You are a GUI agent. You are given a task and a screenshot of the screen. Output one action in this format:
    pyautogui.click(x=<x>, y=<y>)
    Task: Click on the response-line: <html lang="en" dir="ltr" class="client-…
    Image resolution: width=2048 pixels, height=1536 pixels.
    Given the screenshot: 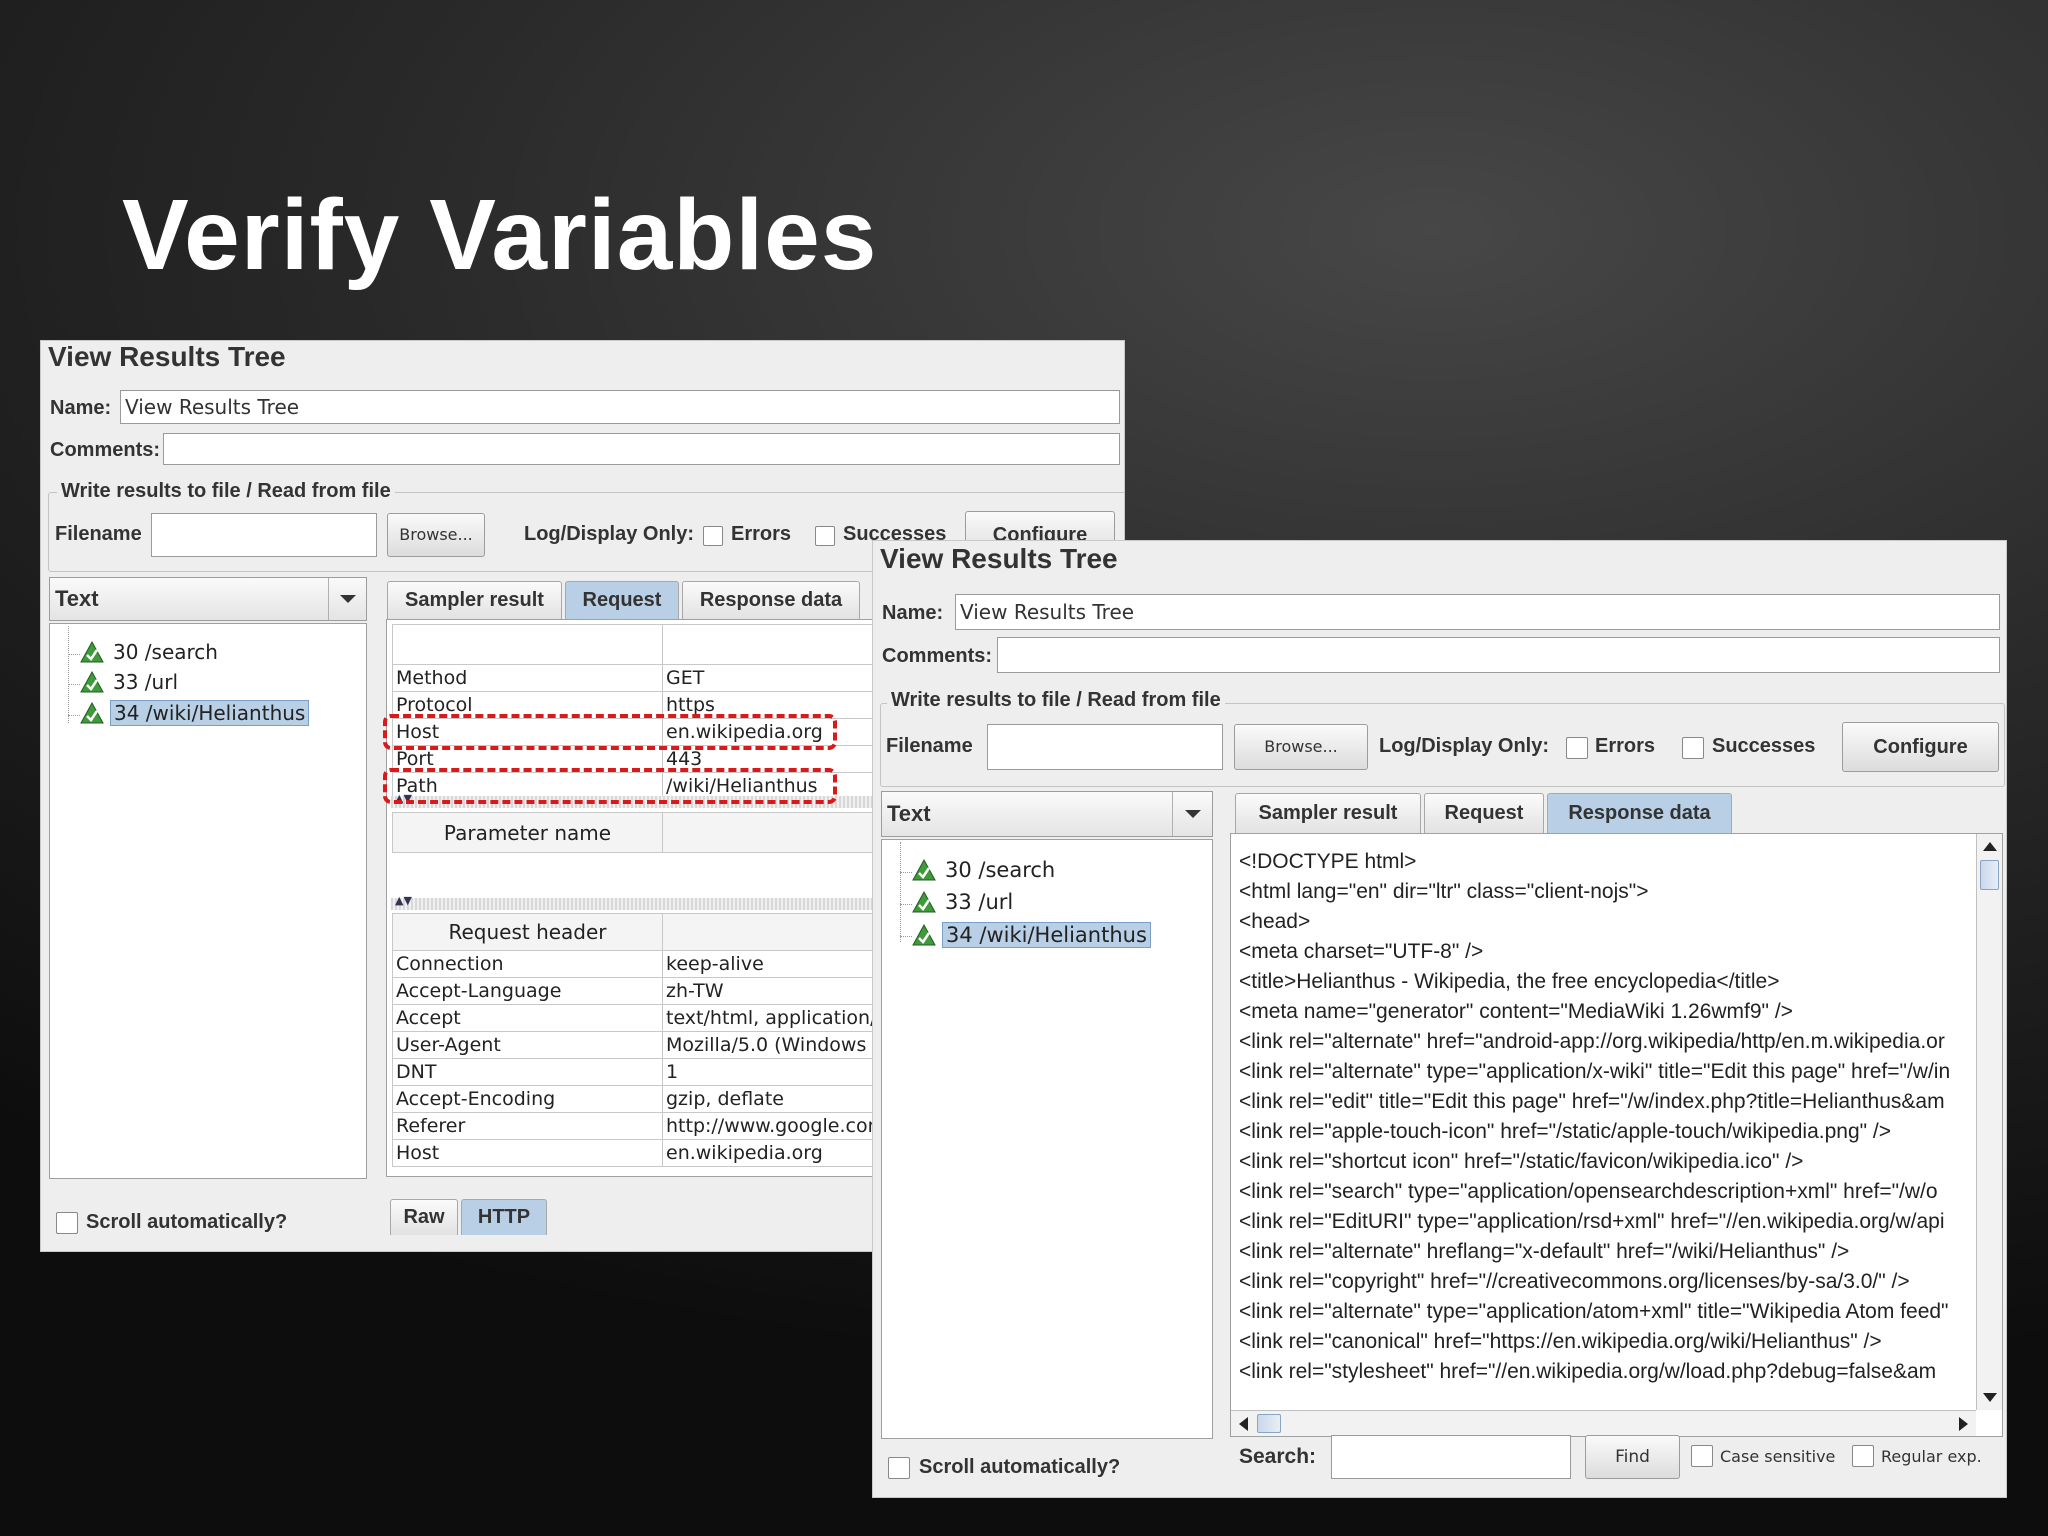 What is the action you would take?
    pyautogui.click(x=1444, y=891)
    